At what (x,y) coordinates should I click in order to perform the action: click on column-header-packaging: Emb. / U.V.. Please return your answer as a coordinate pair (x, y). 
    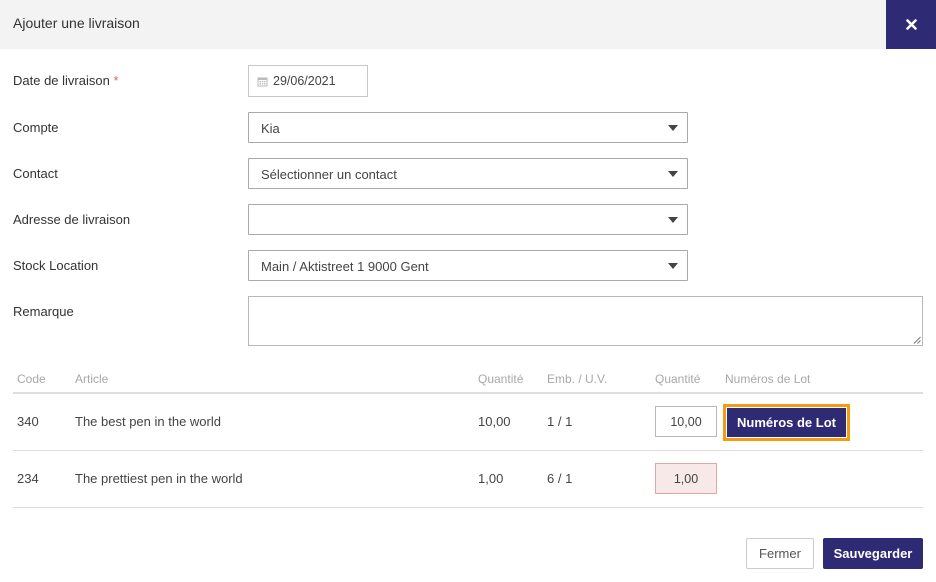
    Looking at the image, I should click on (577, 379).